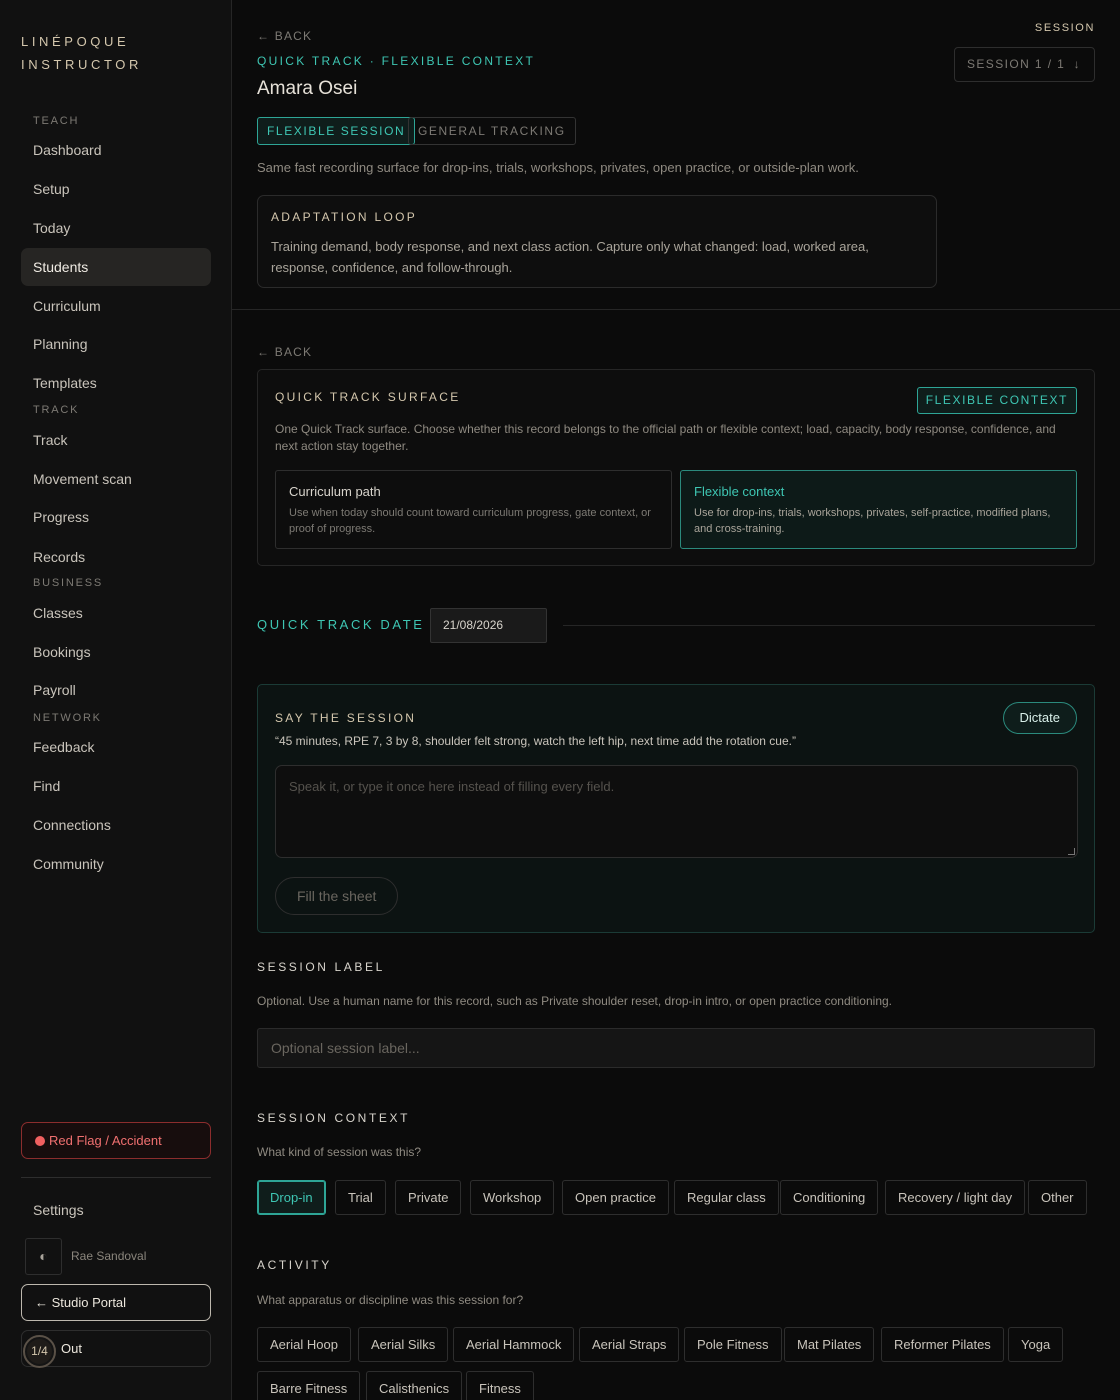 The width and height of the screenshot is (1120, 1400). Describe the element at coordinates (291, 1197) in the screenshot. I see `context-chip-drop-in: Drop-in` at that location.